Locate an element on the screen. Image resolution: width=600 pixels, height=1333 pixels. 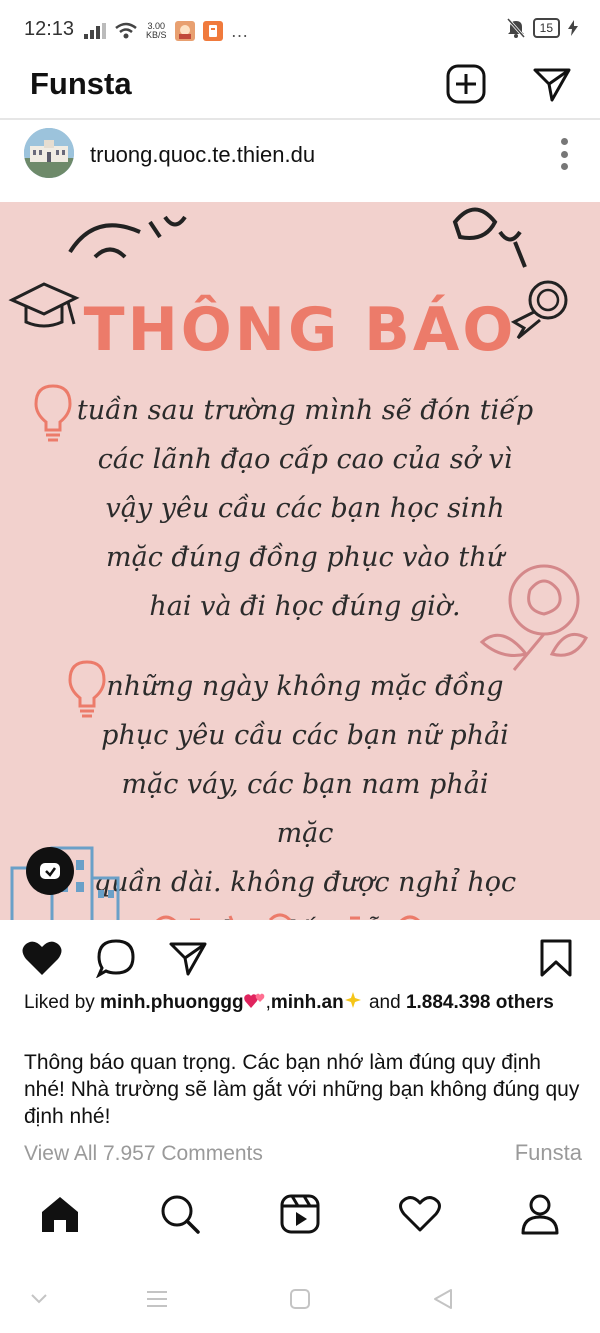
signal-icon is located at coordinates (95, 31).